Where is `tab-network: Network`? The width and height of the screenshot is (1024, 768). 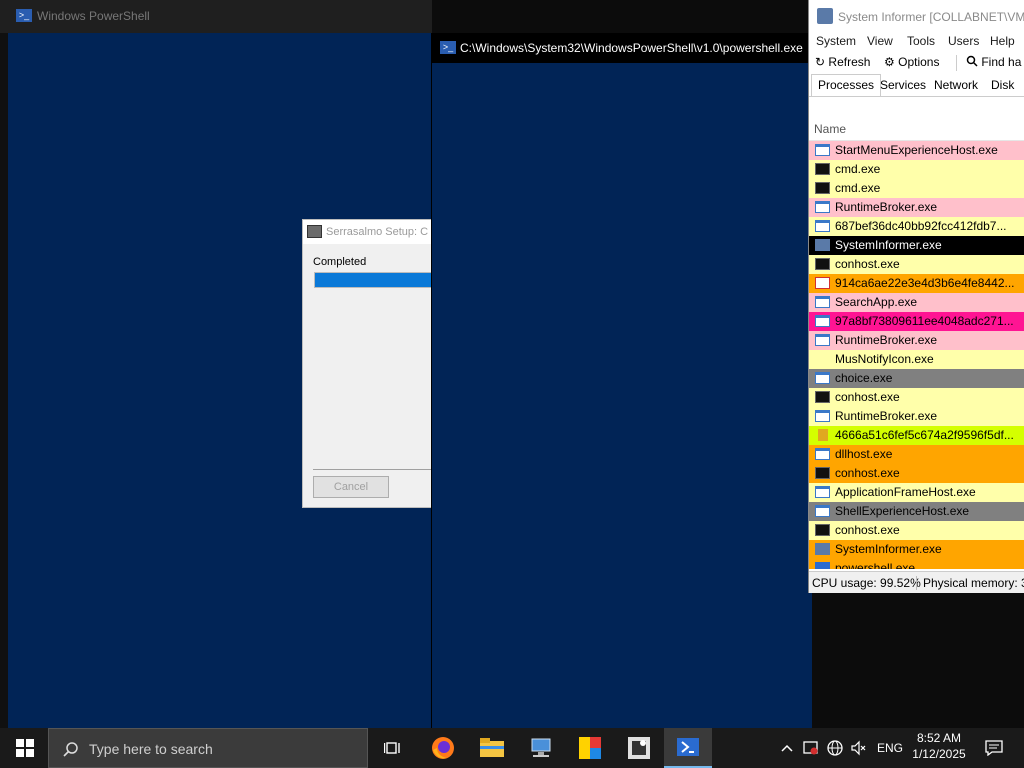 tab-network: Network is located at coordinates (956, 85).